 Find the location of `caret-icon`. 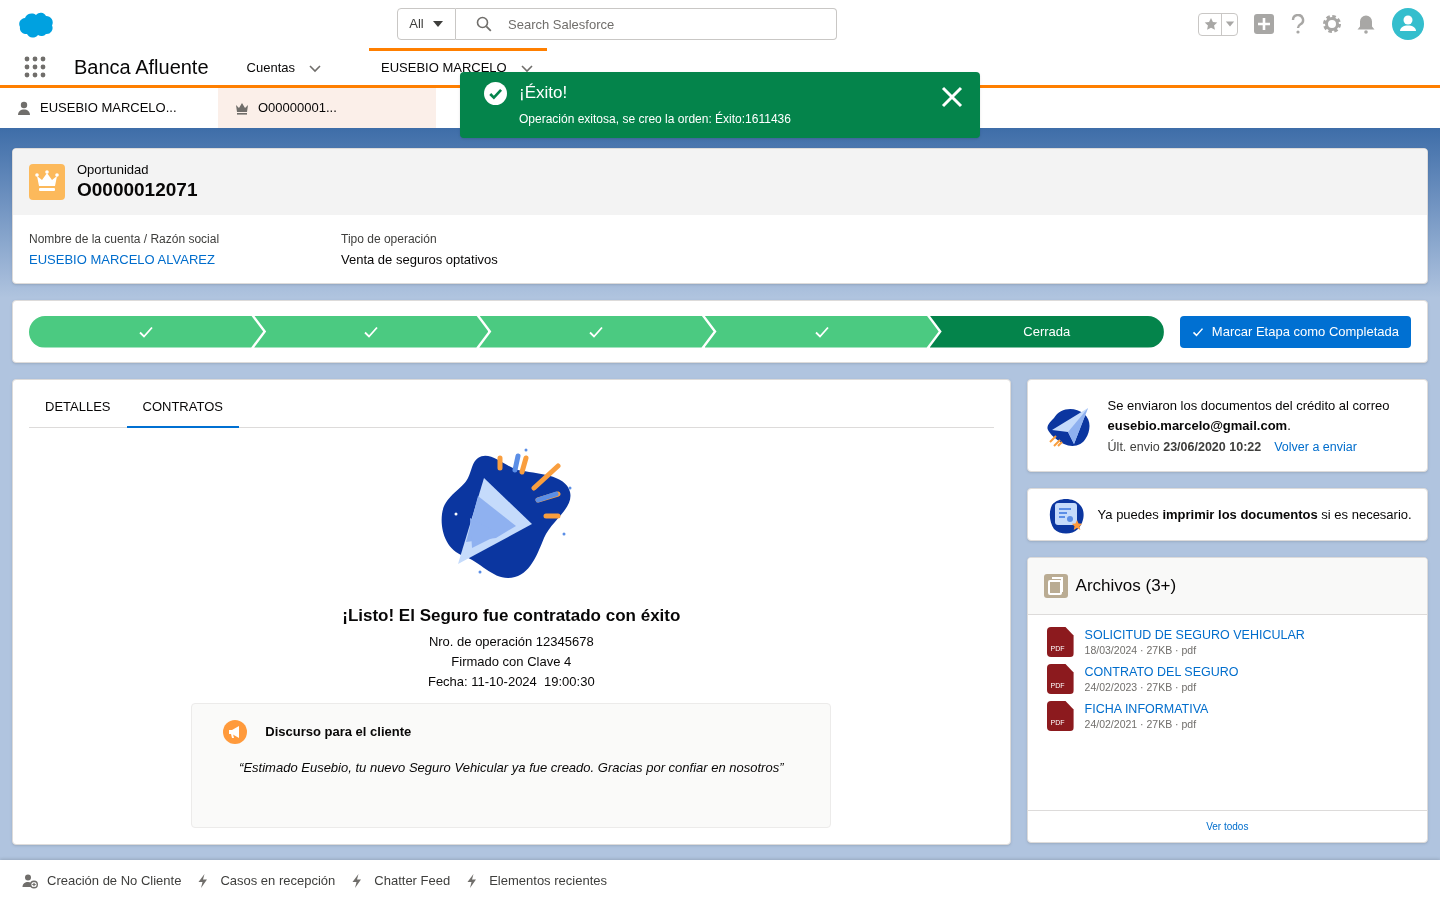

caret-icon is located at coordinates (1230, 24).